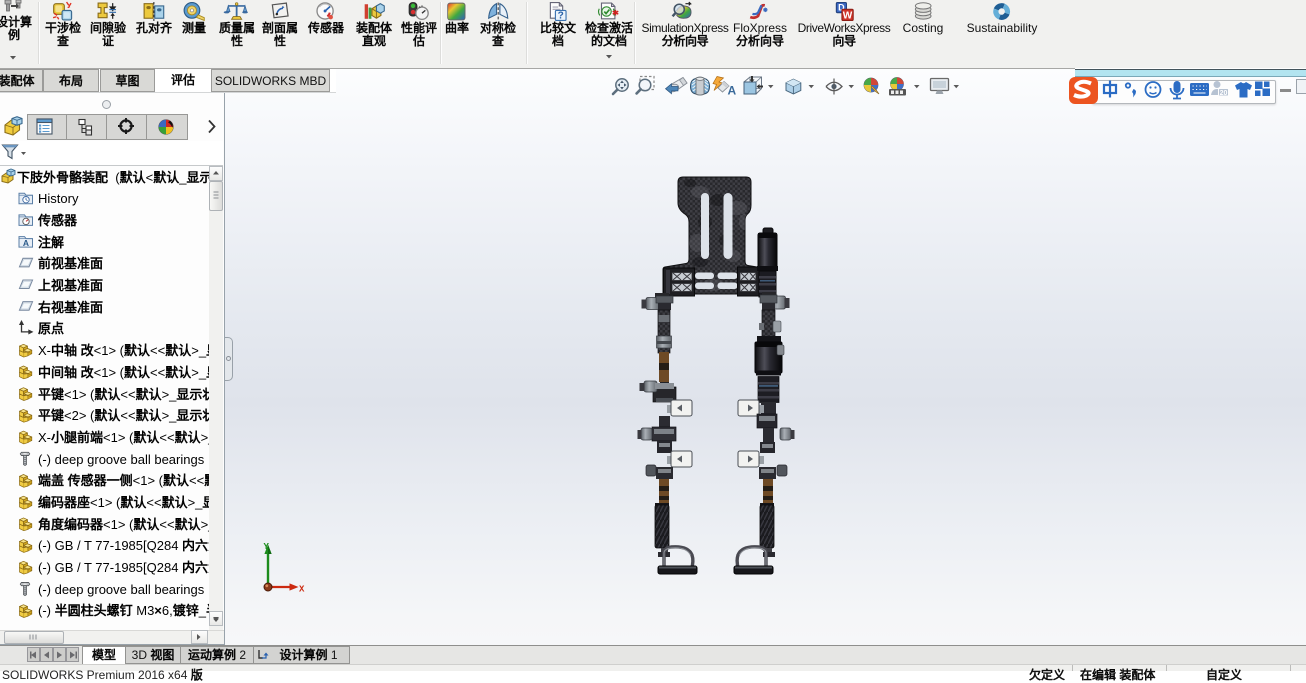  I want to click on svg-text: X, so click(302, 590).